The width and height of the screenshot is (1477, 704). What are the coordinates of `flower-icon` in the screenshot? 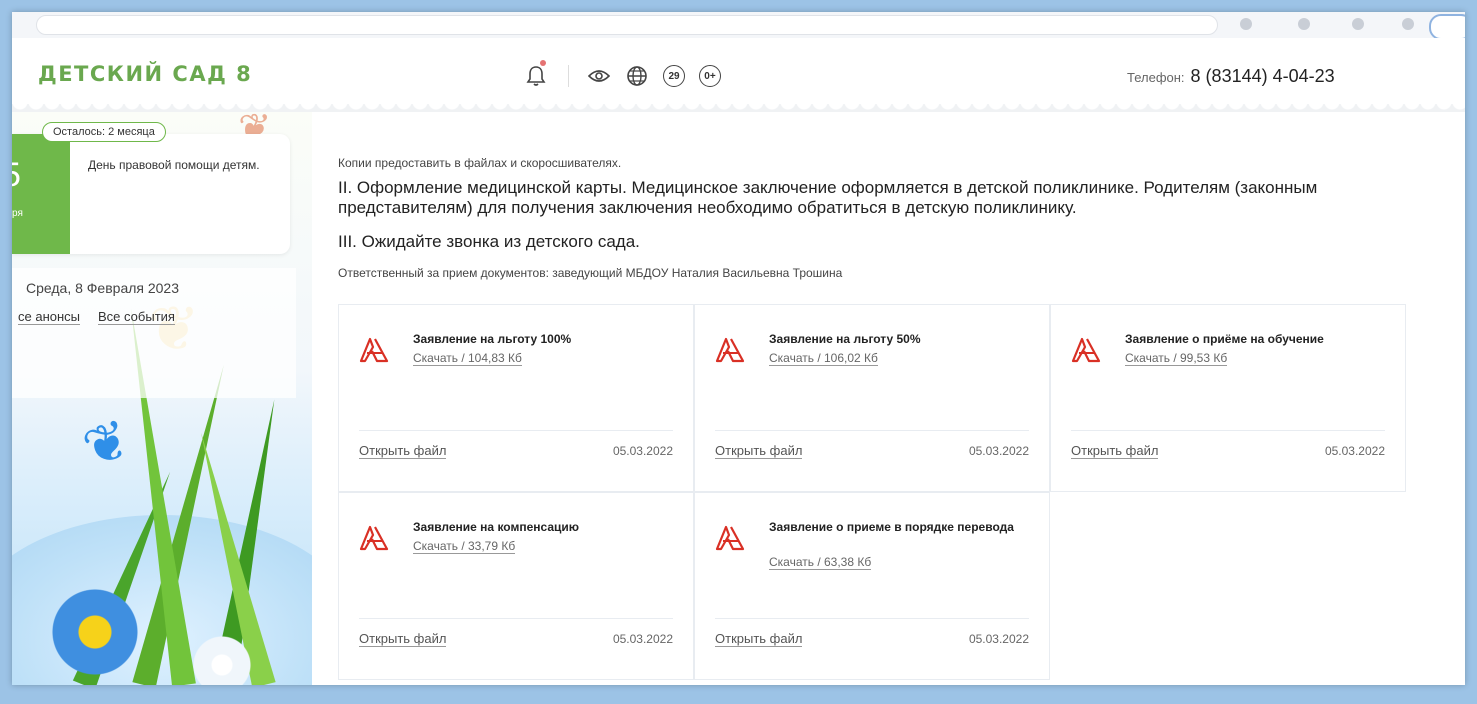 It's located at (95, 632).